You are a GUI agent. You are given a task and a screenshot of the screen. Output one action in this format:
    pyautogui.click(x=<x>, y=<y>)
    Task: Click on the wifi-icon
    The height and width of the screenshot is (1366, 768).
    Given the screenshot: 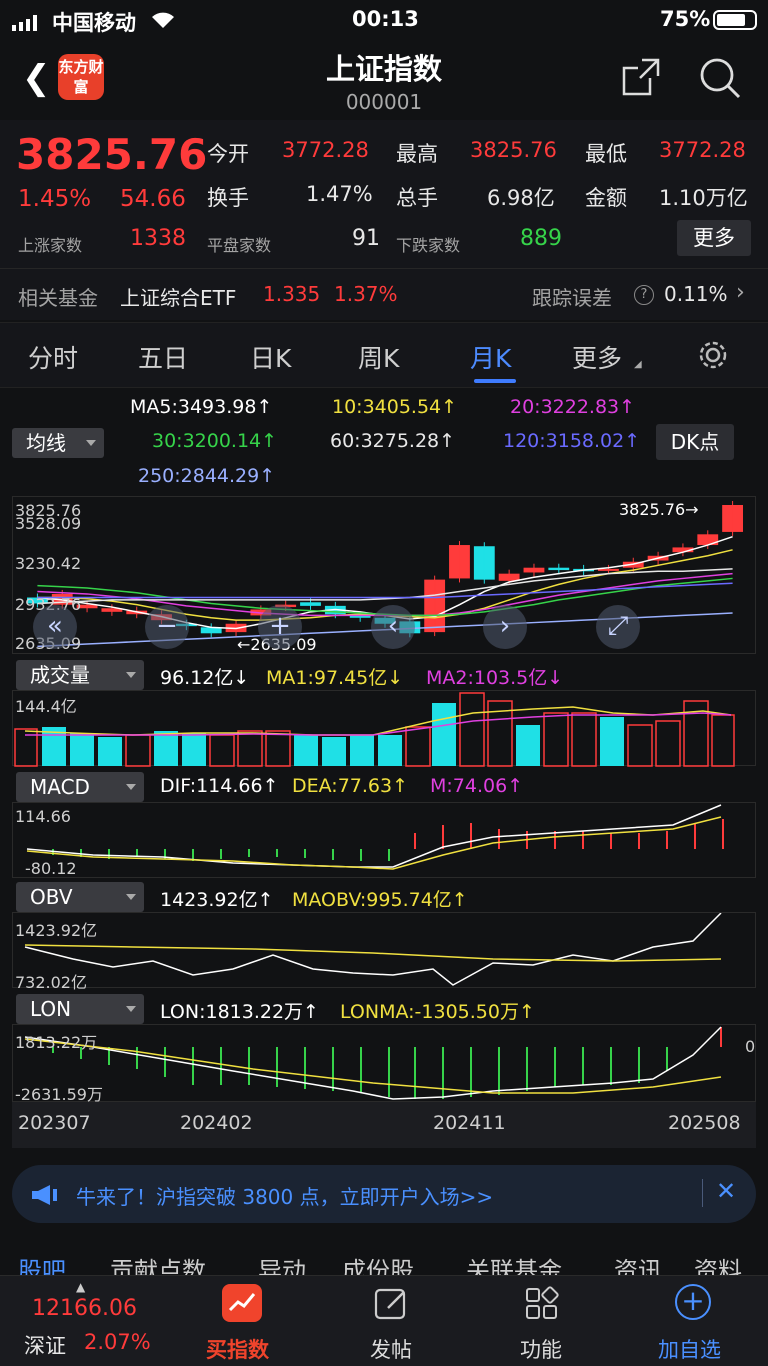 What is the action you would take?
    pyautogui.click(x=163, y=22)
    